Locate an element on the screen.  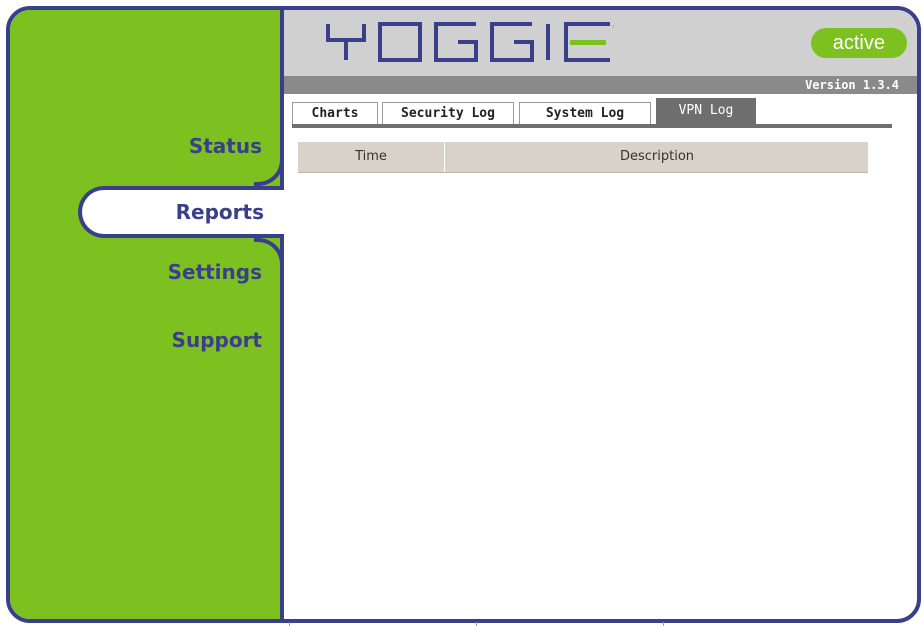
column-header-time: Time is located at coordinates (371, 157).